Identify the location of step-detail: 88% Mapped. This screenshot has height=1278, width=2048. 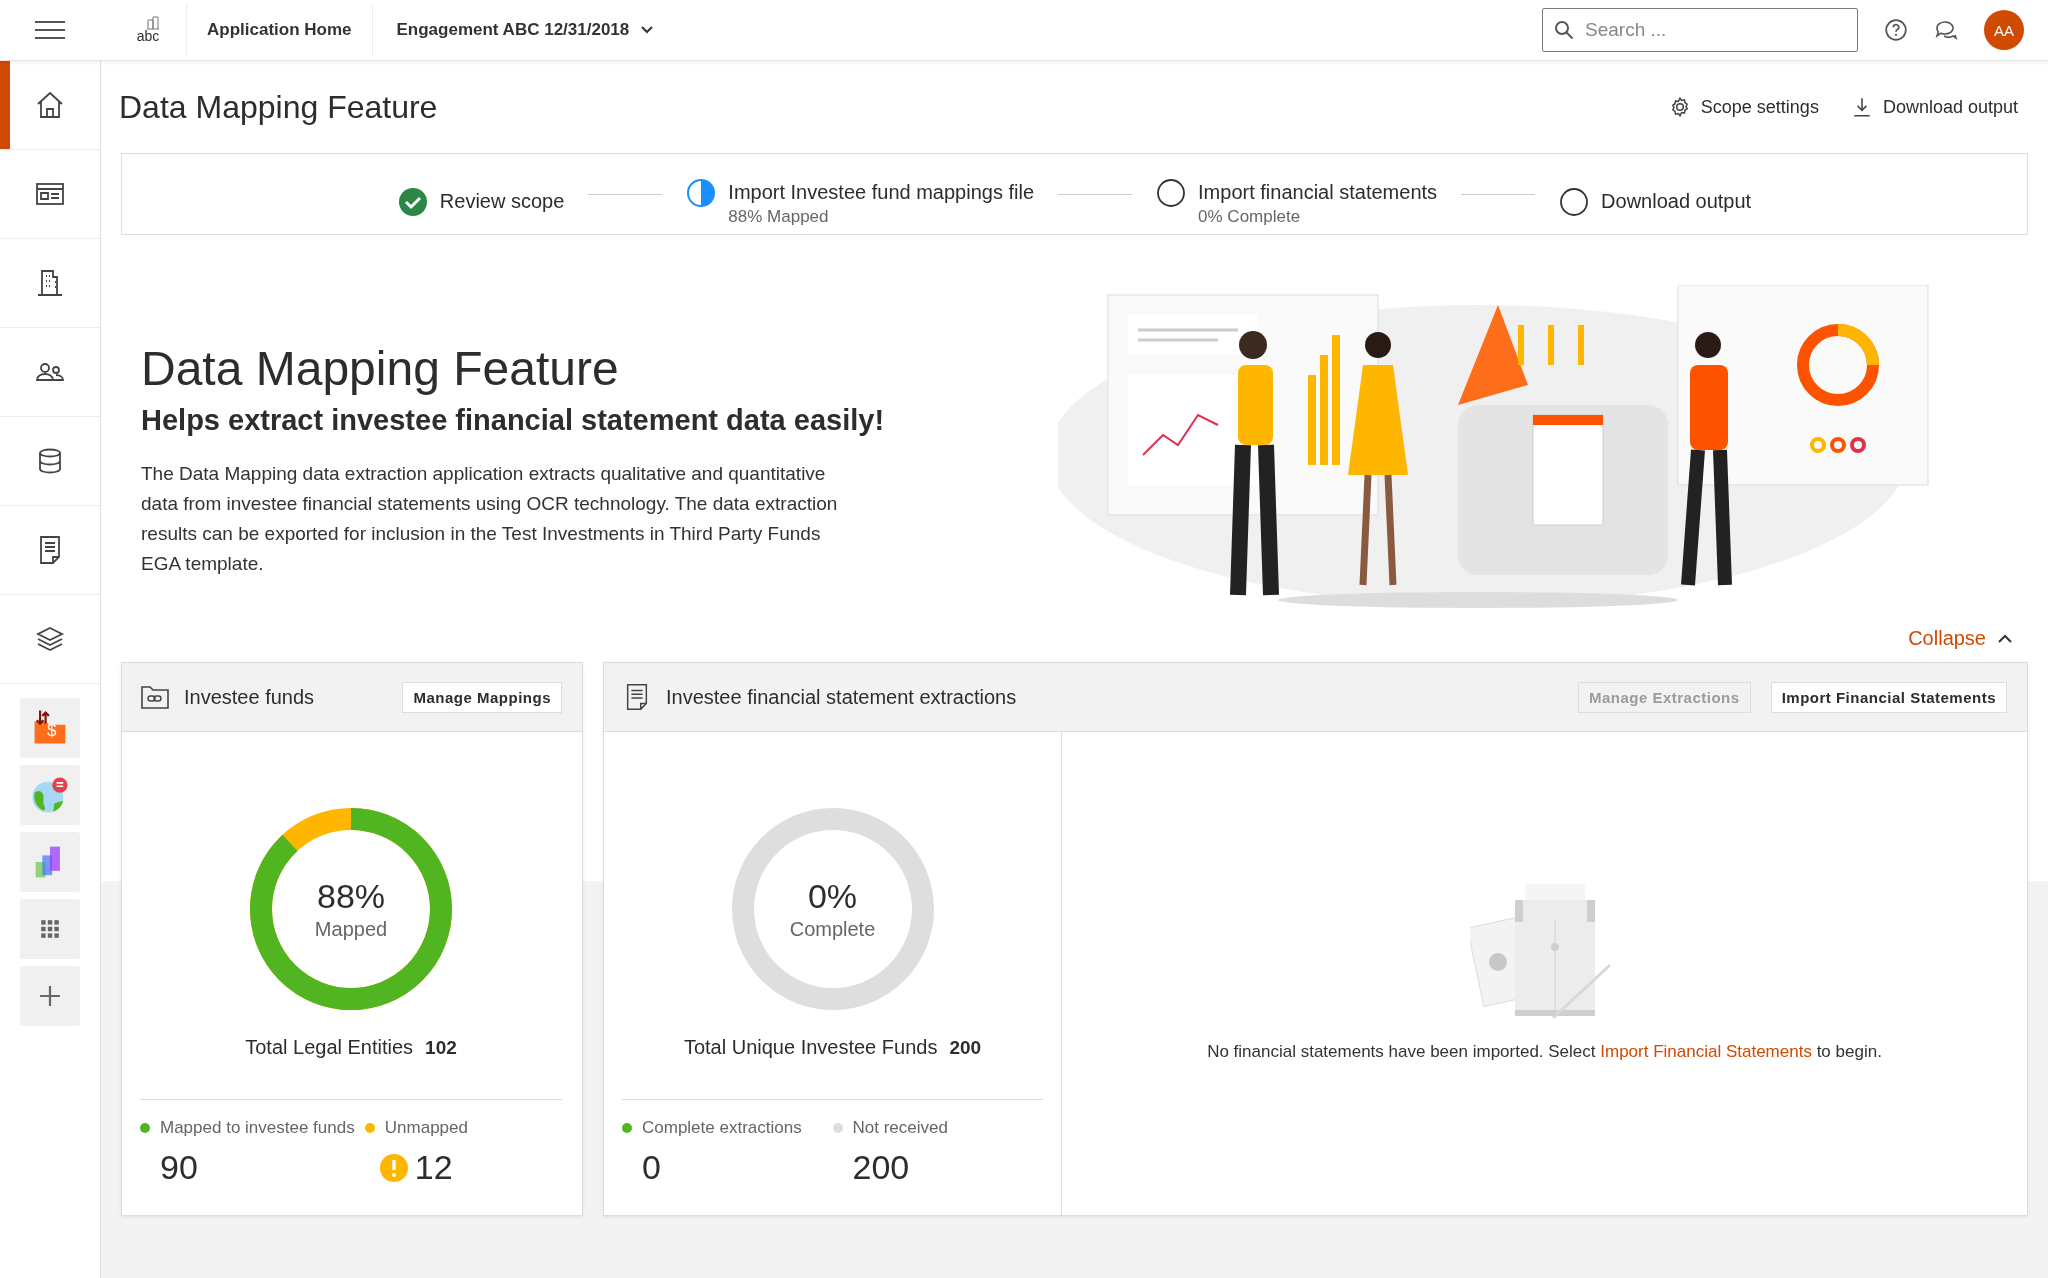
(779, 216).